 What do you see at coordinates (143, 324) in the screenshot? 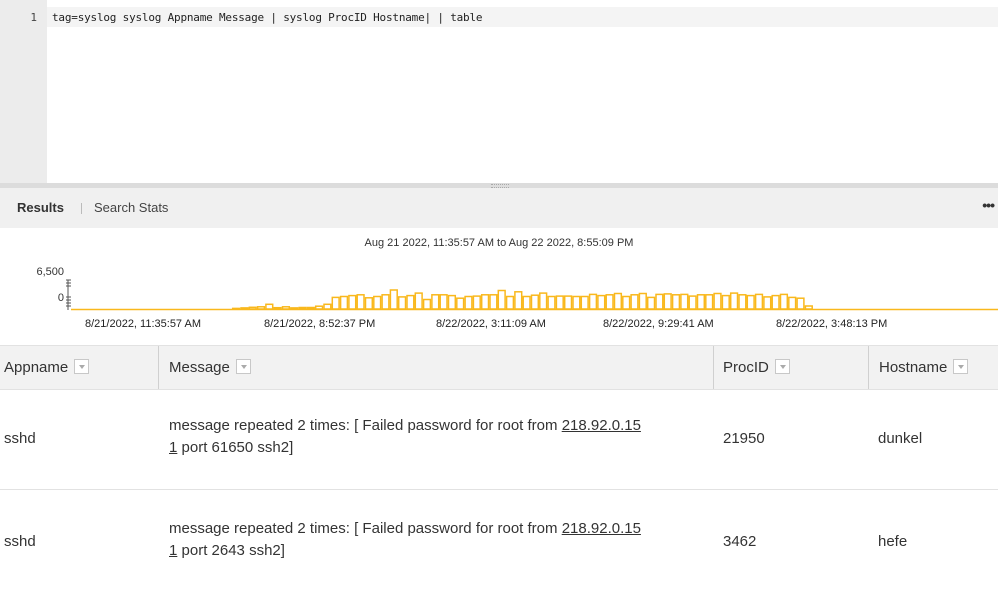
I see `x-tick-1: 8/21/2022, 11:35:57 AM` at bounding box center [143, 324].